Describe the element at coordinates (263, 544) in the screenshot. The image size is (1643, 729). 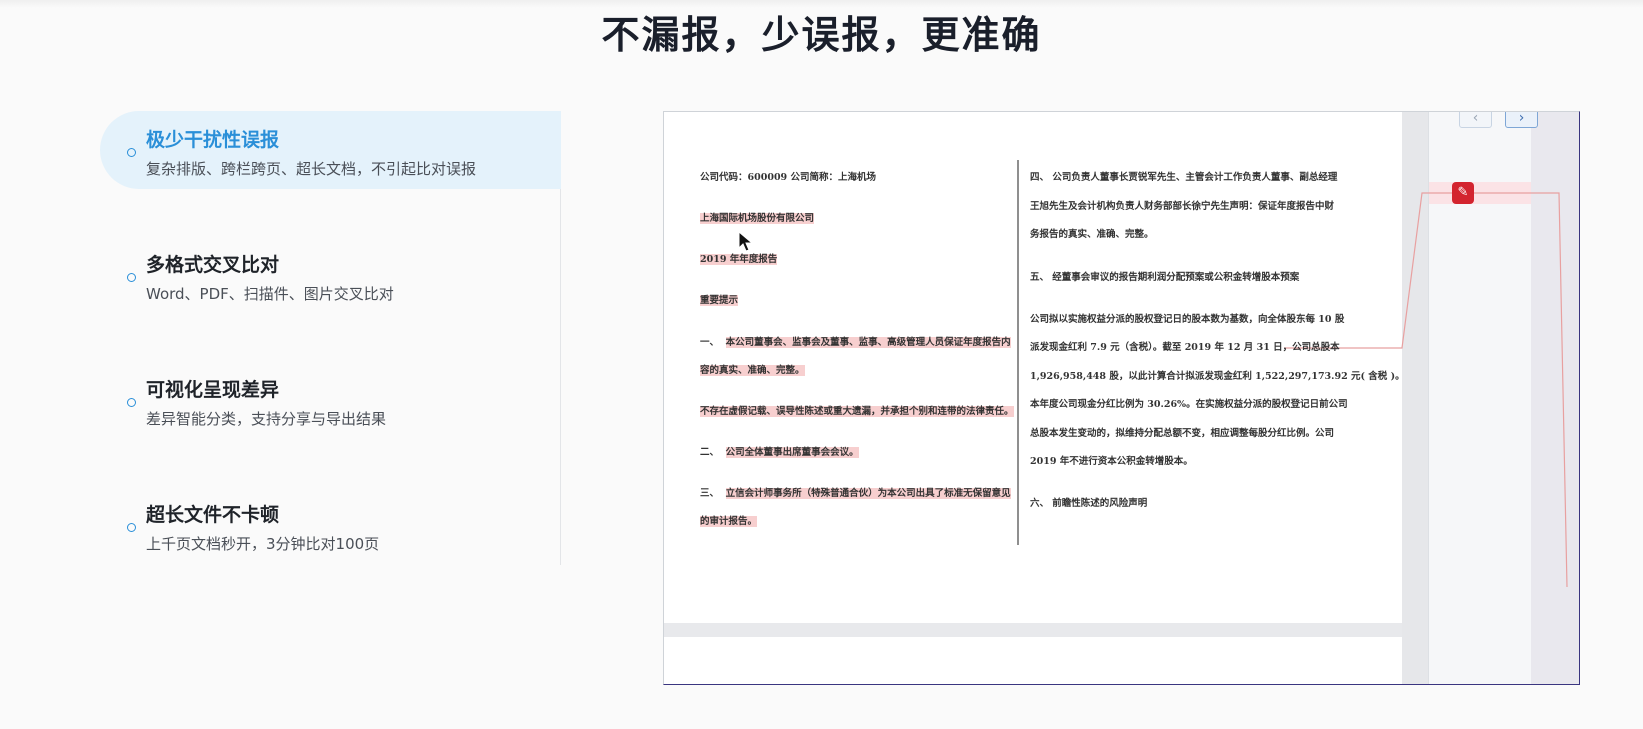
I see `feature-desc: 上千页文档秒开，3分钟比对100页` at that location.